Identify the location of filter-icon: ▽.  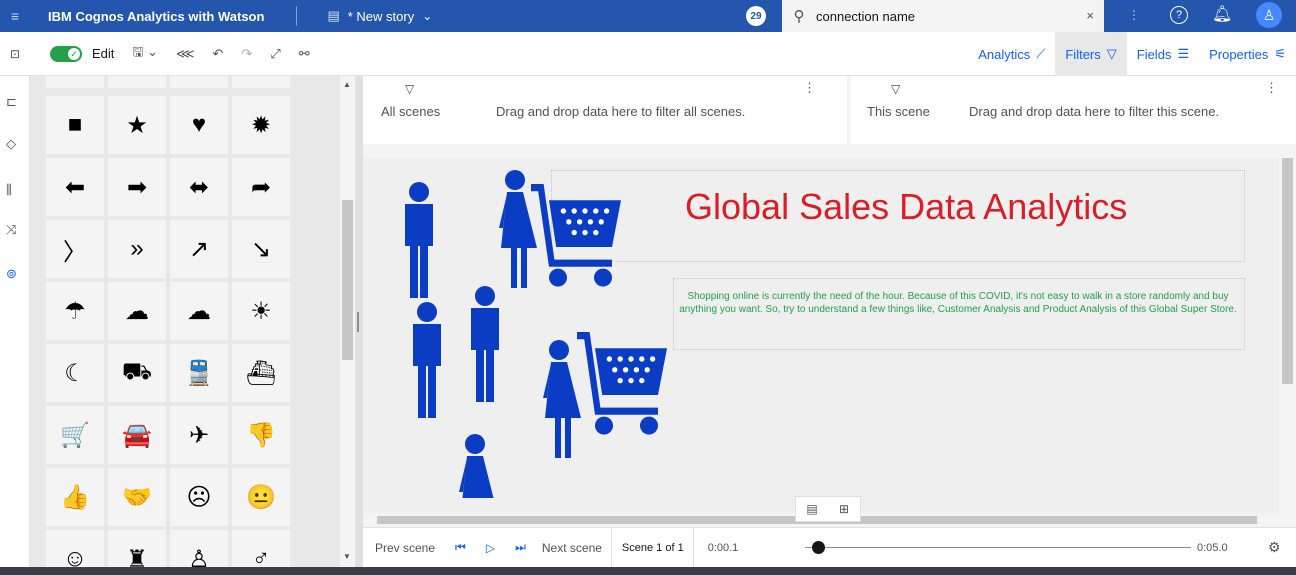
(410, 89).